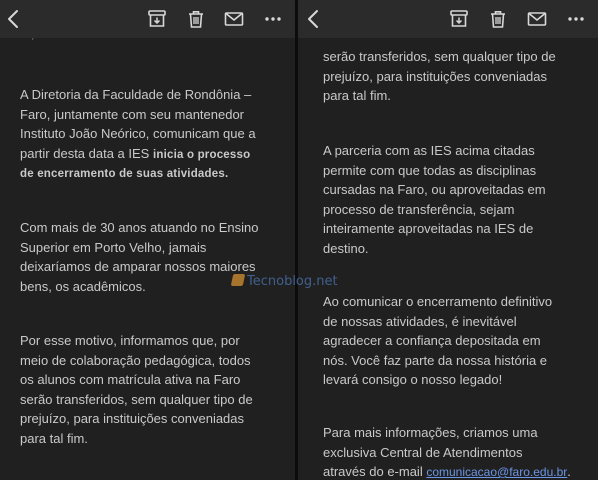 Image resolution: width=598 pixels, height=480 pixels. I want to click on text-line: levará consigo o nosso legado!, so click(413, 379).